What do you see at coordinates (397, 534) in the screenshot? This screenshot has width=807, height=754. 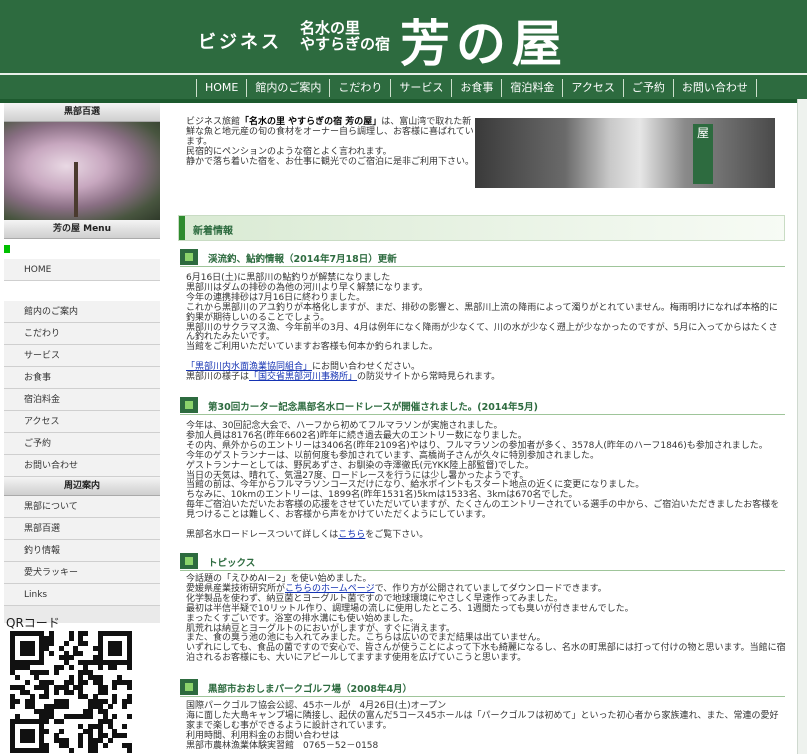 I see `roadrace-after: をご覧下さい。` at bounding box center [397, 534].